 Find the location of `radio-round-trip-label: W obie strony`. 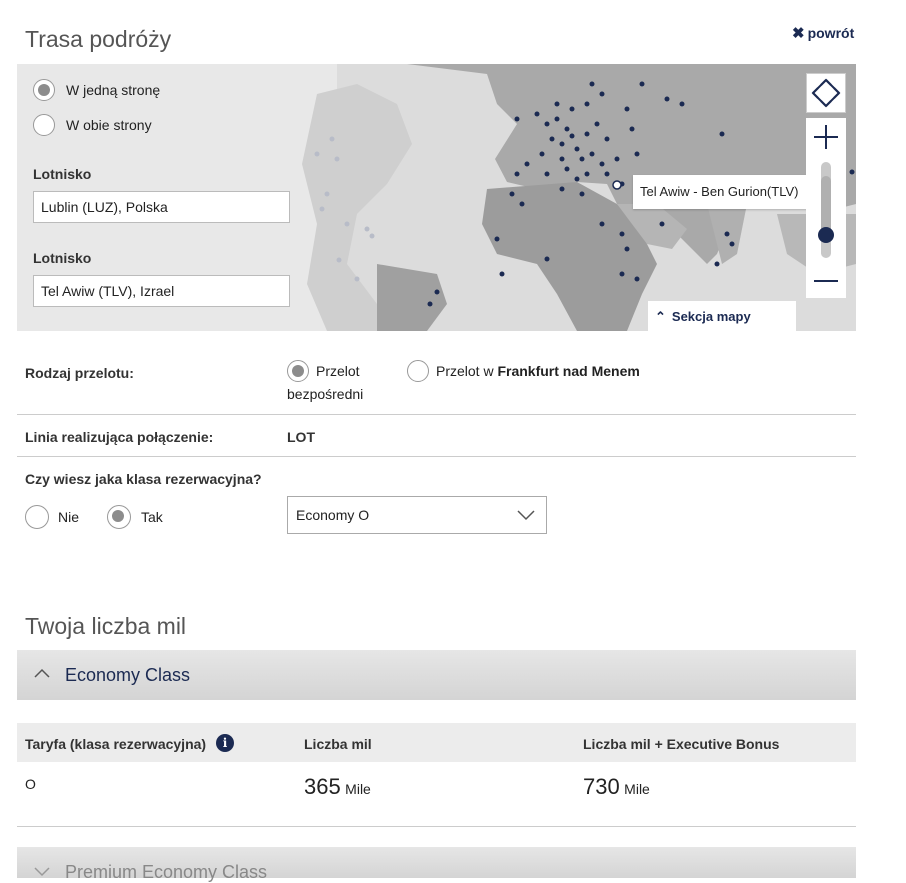

radio-round-trip-label: W obie strony is located at coordinates (109, 125).